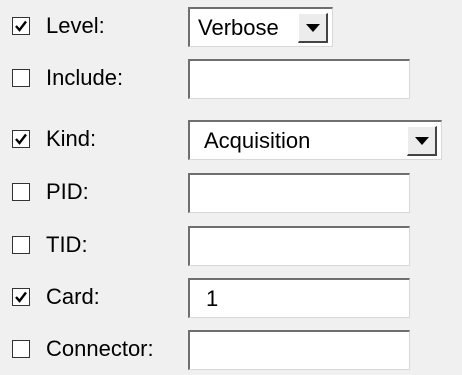 The image size is (462, 375). Describe the element at coordinates (21, 78) in the screenshot. I see `include-checkbox` at that location.